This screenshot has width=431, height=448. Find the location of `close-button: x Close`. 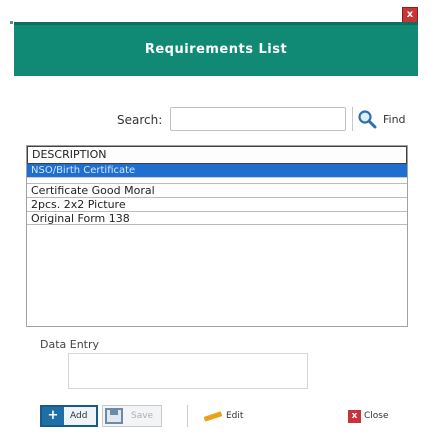

close-button: x Close is located at coordinates (367, 416).